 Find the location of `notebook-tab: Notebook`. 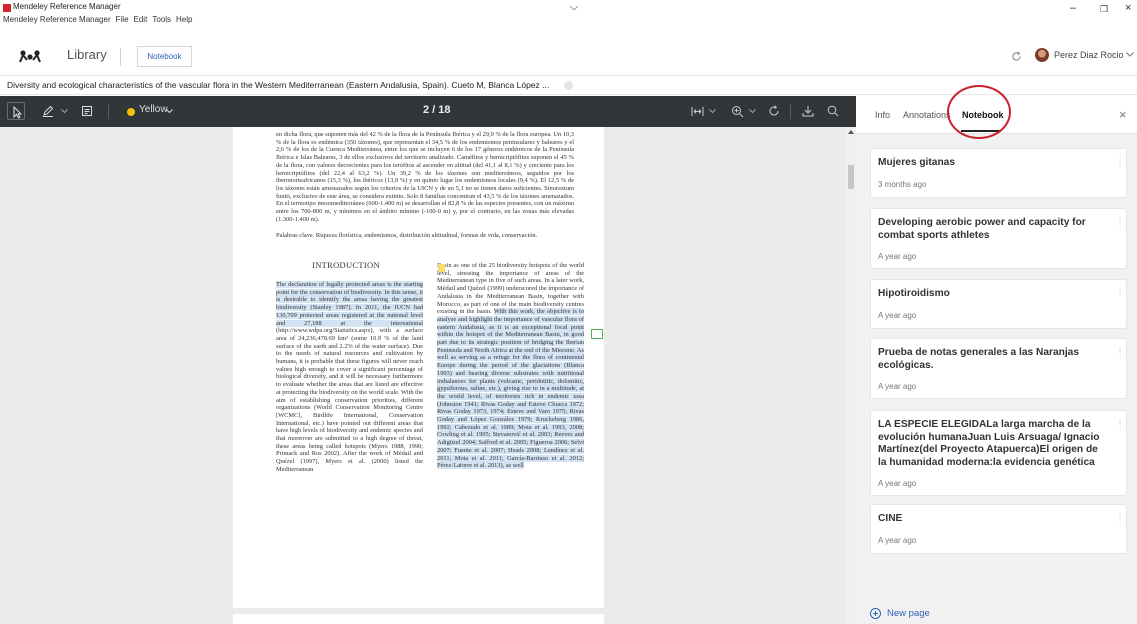

notebook-tab: Notebook is located at coordinates (164, 56).